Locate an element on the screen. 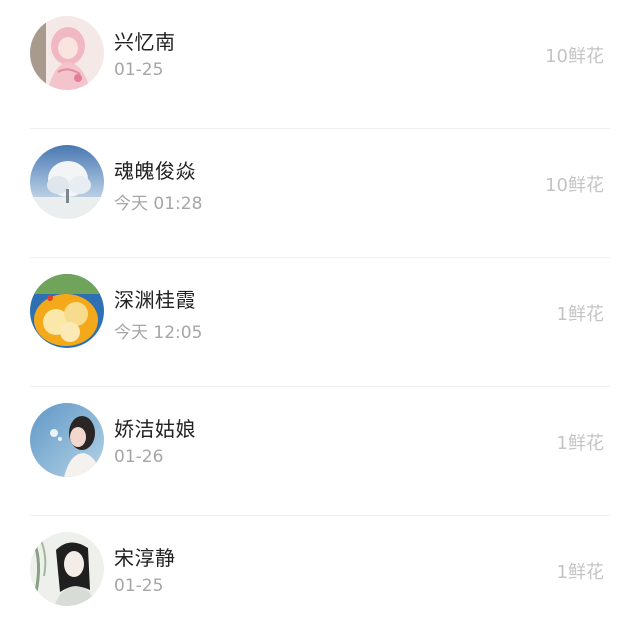  pink-anime-girl-avatar-icon is located at coordinates (67, 53).